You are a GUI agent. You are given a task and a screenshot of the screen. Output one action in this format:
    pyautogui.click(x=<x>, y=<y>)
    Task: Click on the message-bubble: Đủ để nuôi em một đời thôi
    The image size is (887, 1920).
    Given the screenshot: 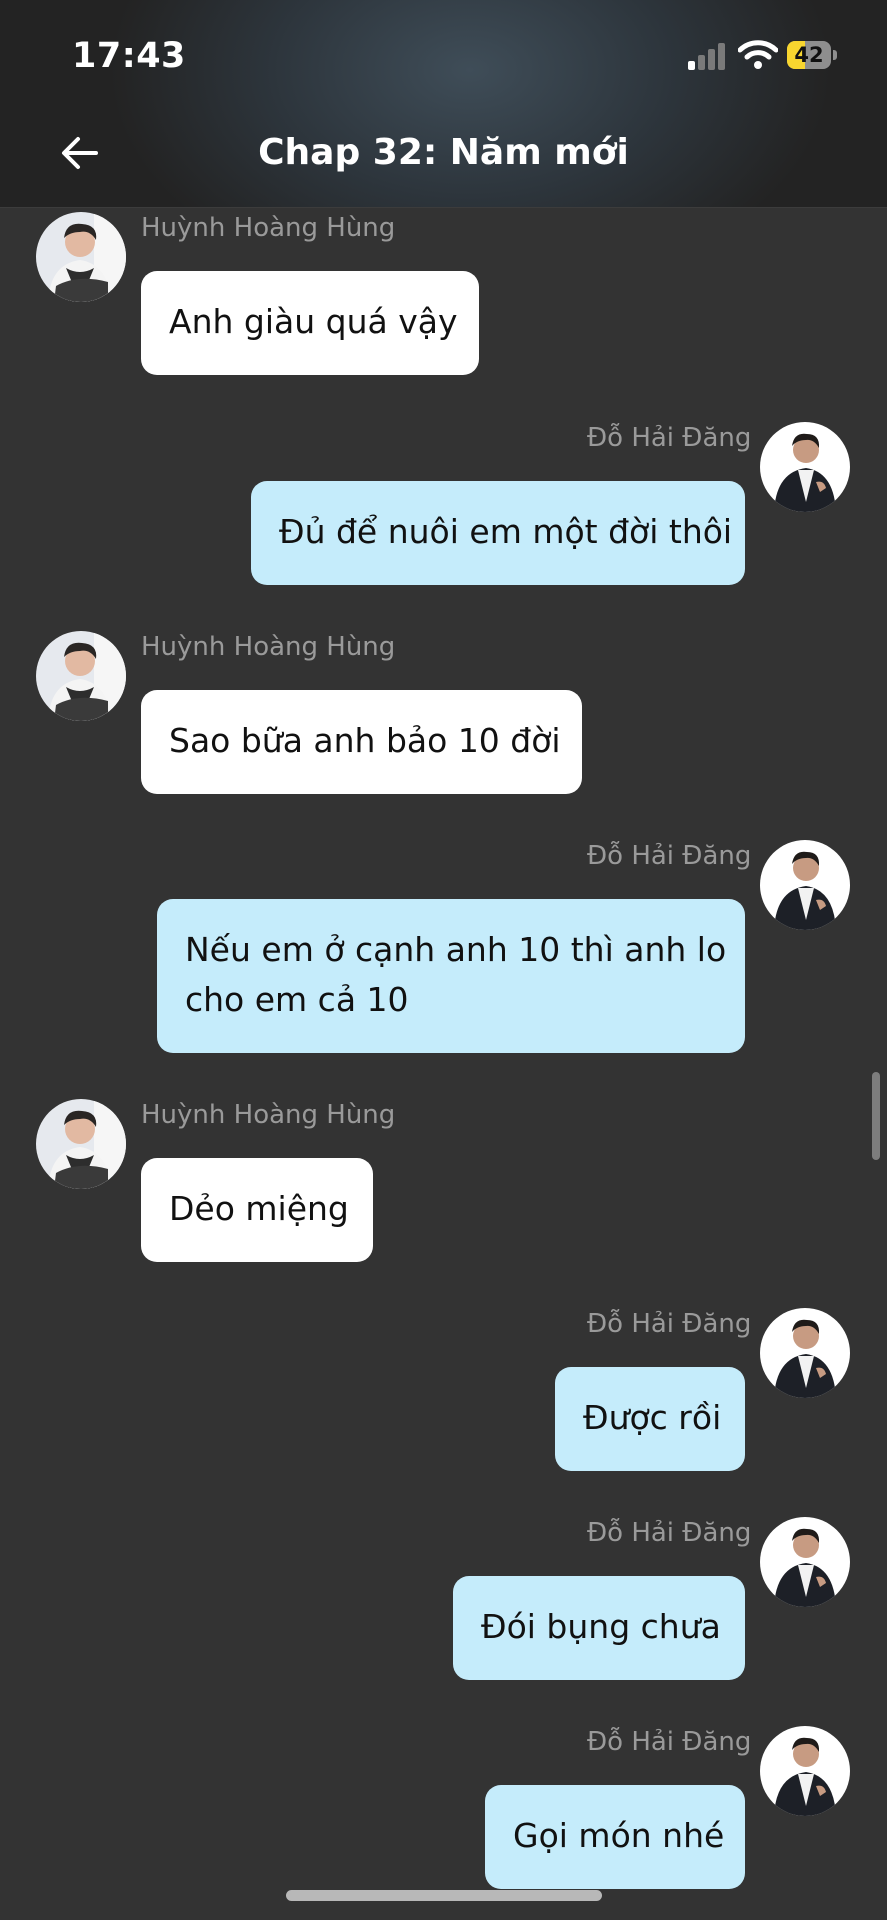 What is the action you would take?
    pyautogui.click(x=498, y=533)
    